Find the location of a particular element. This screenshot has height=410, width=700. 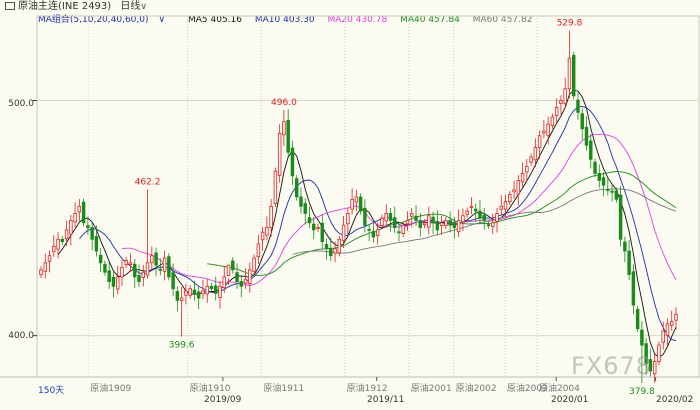

period-marker-label: 原油2004 is located at coordinates (559, 388).